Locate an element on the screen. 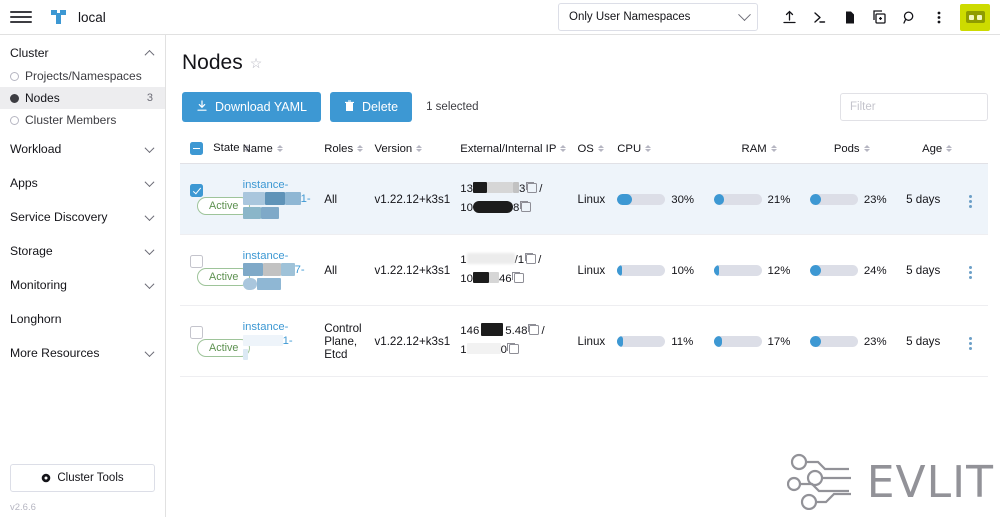 The image size is (1000, 517). node-name-suffix: 1- is located at coordinates (305, 199).